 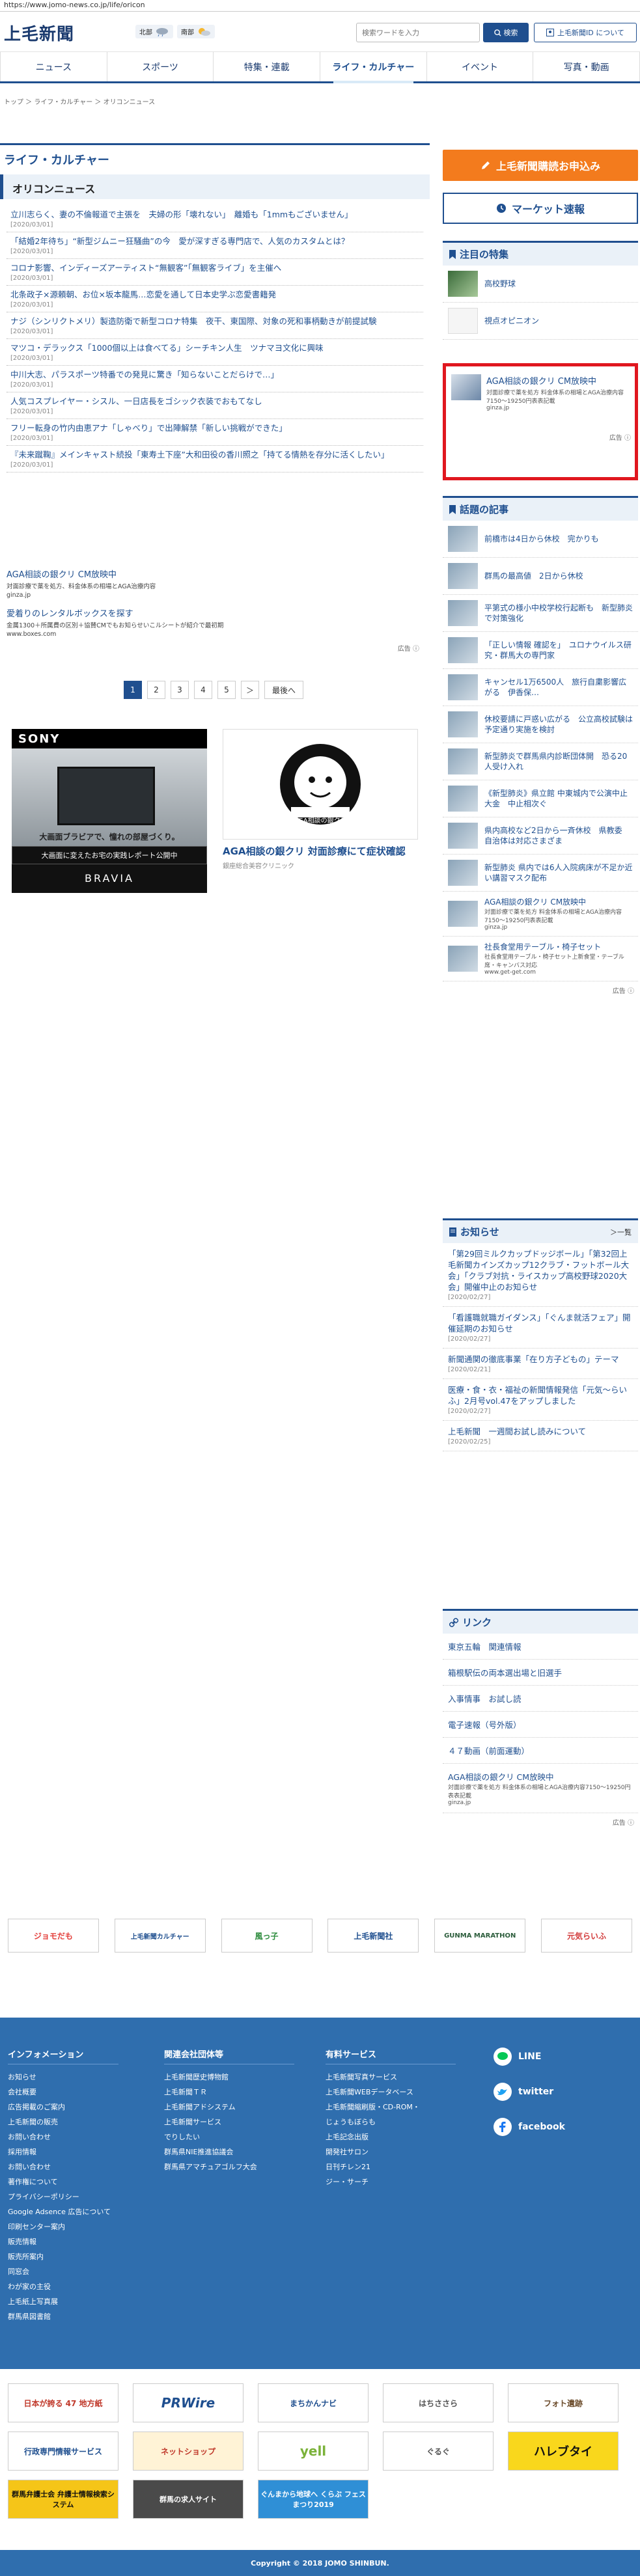 I want to click on notice-item: 上毛新聞 一週間お試し読みについて [2020/02/25], so click(x=540, y=1436).